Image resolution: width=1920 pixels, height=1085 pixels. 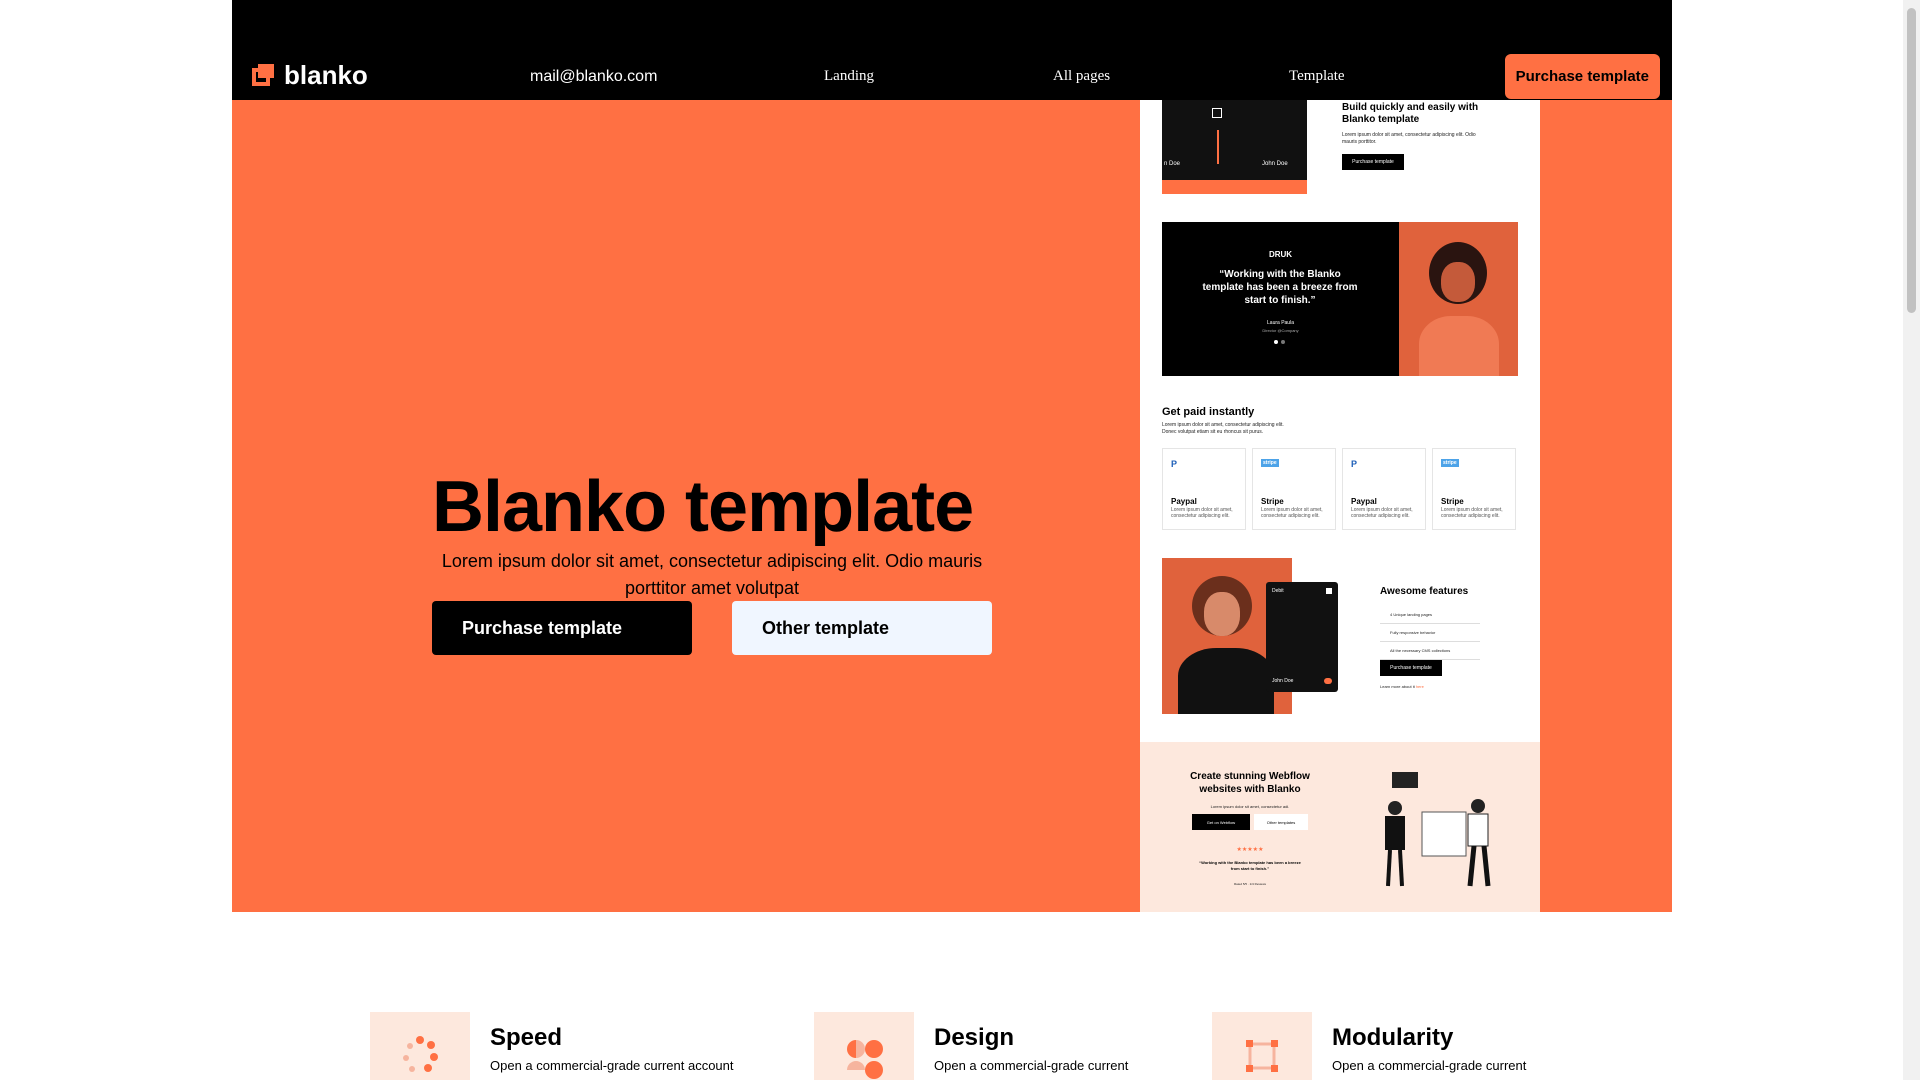 I want to click on hero-other-template-button: Other template, so click(x=862, y=628).